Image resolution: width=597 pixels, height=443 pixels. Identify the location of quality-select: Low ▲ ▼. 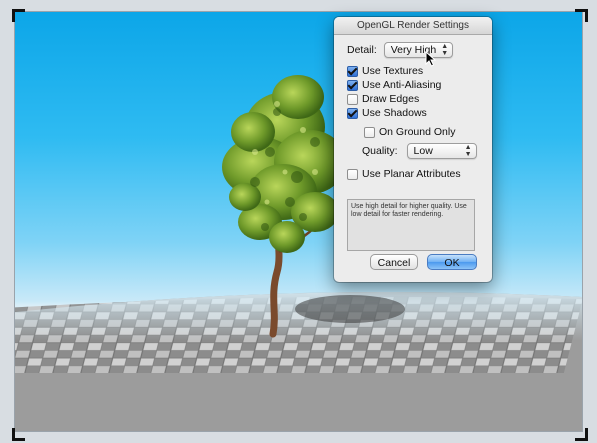
(441, 151).